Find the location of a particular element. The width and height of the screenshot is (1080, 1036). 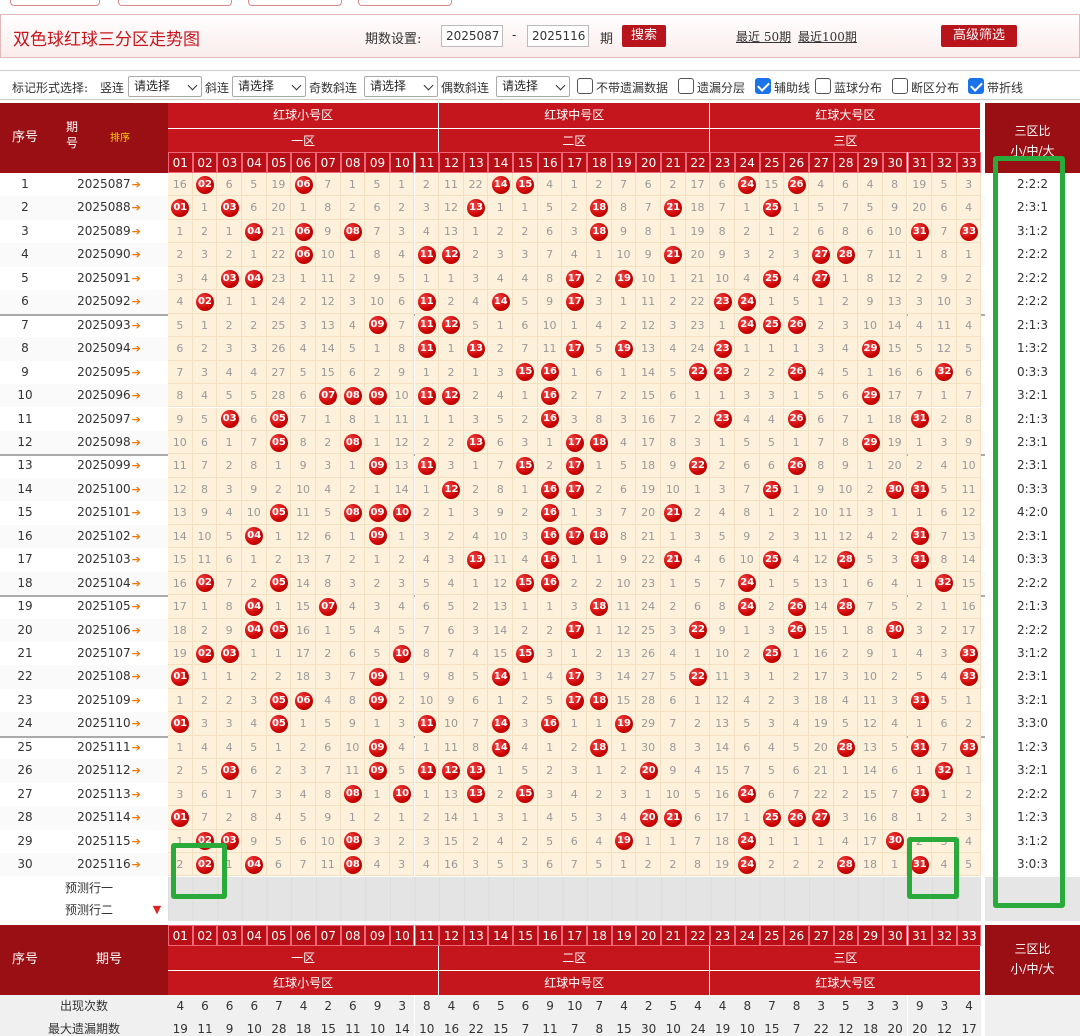

red-ball: 12 is located at coordinates (451, 489).